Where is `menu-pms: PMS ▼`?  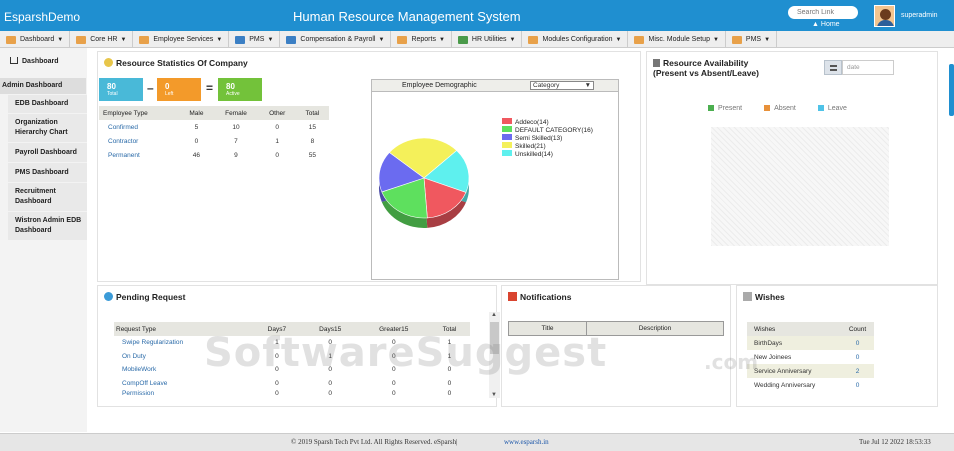 menu-pms: PMS ▼ is located at coordinates (255, 39).